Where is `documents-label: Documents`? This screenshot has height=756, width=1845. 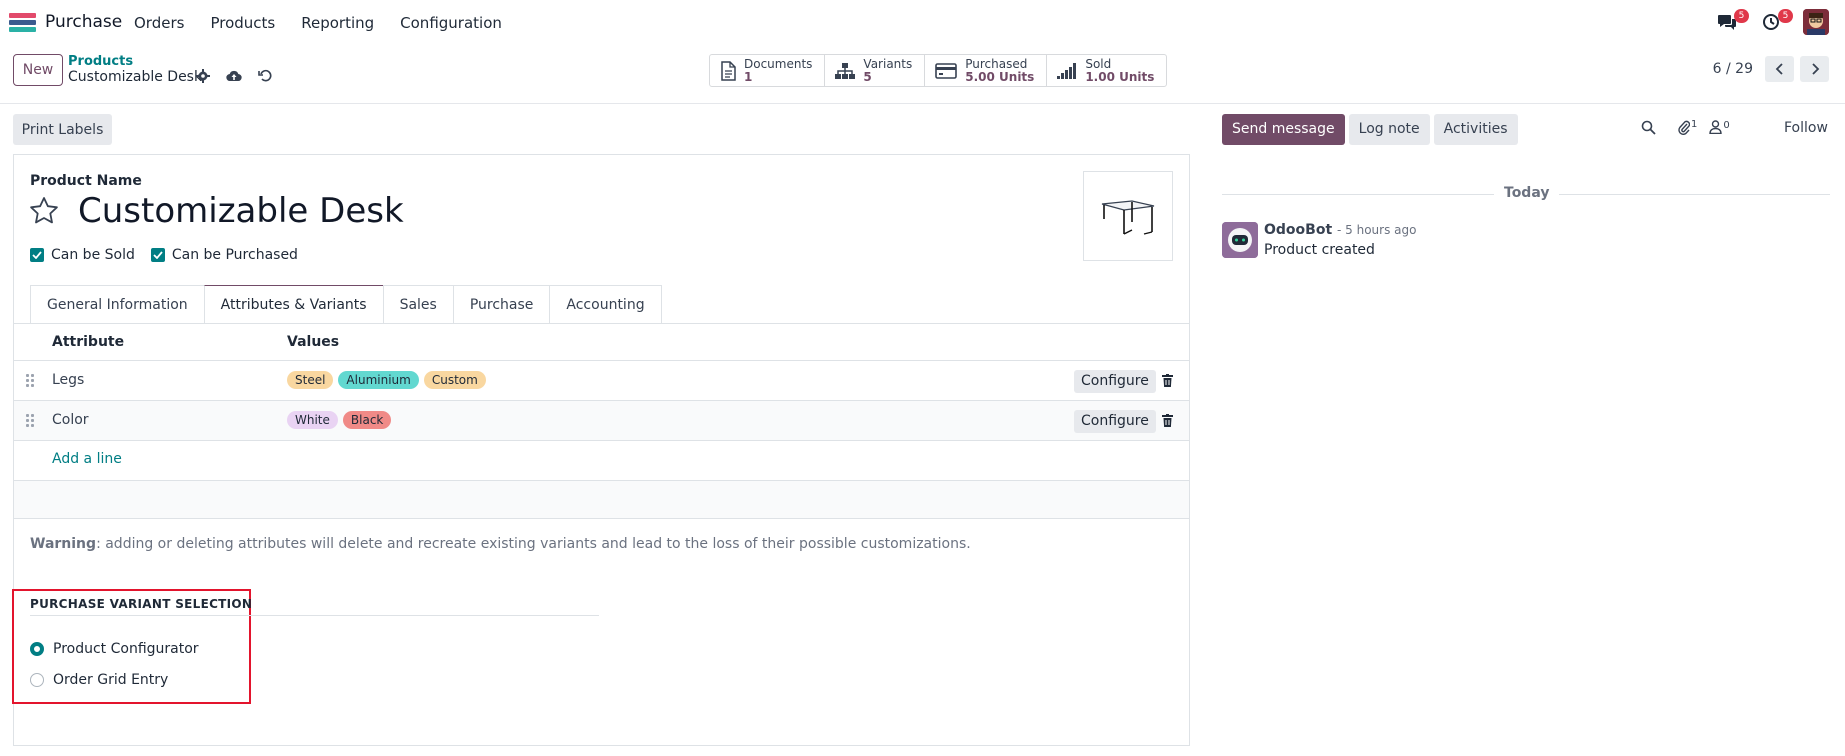 documents-label: Documents is located at coordinates (778, 63).